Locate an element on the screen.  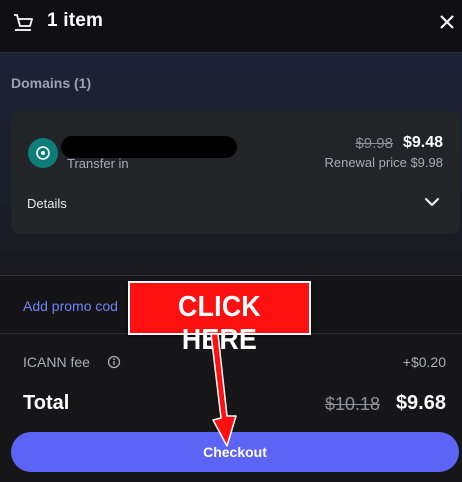
renewal-price: Renewal price $9.98 is located at coordinates (383, 162).